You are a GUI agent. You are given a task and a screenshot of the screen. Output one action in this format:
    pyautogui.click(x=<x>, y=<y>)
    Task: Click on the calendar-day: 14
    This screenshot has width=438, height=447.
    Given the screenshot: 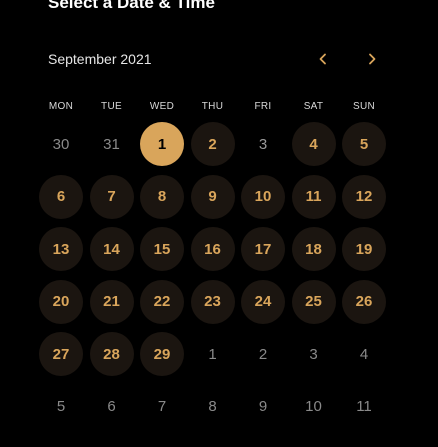 What is the action you would take?
    pyautogui.click(x=111, y=249)
    